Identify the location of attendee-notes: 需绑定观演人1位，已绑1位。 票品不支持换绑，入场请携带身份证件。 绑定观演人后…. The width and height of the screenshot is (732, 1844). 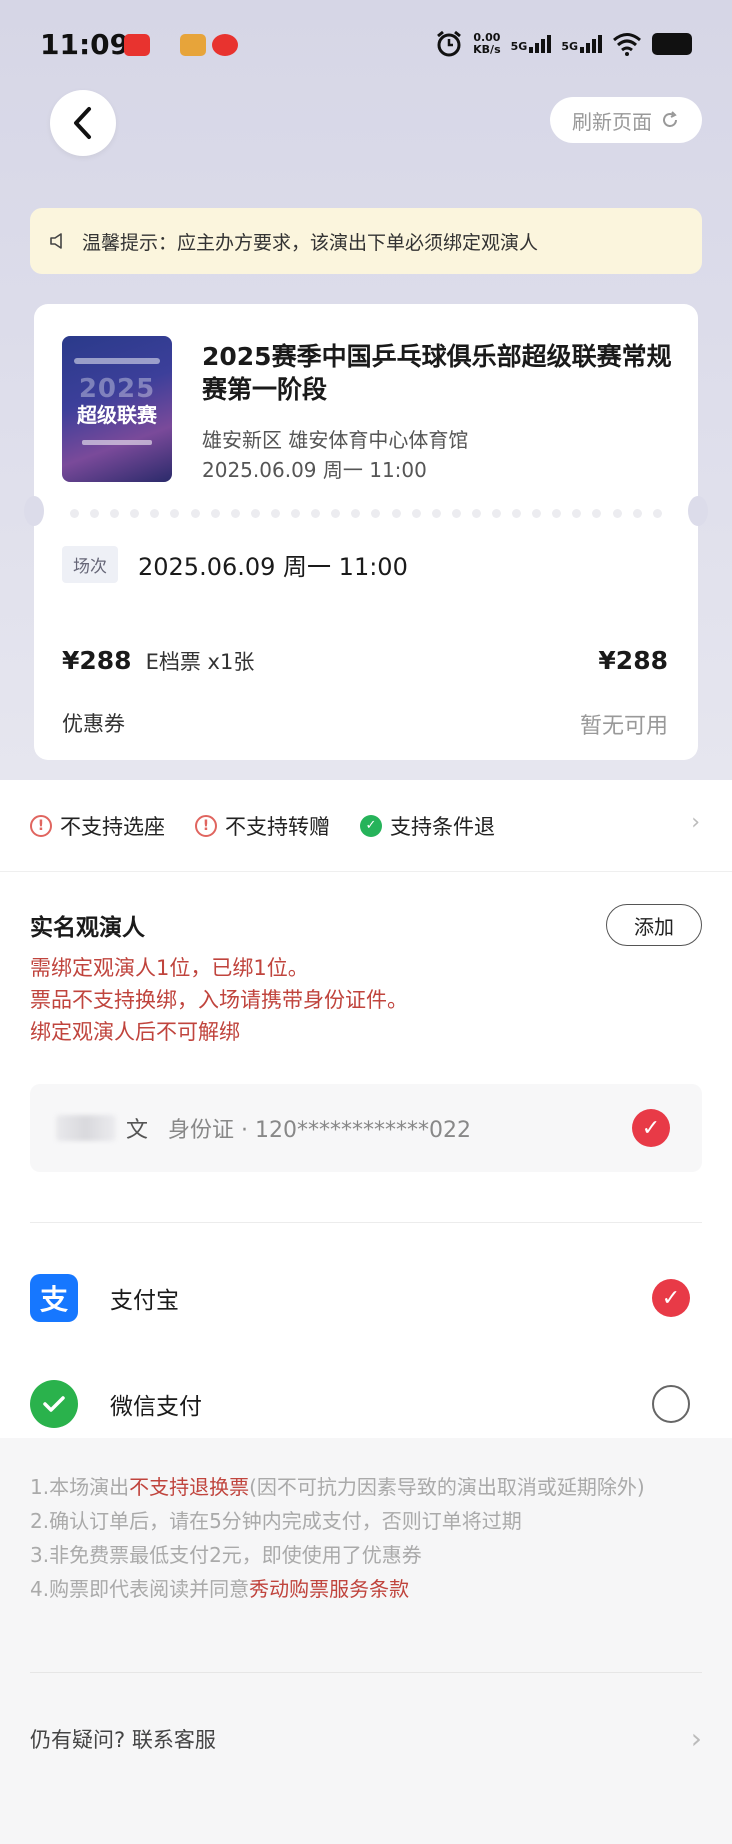
(219, 1000).